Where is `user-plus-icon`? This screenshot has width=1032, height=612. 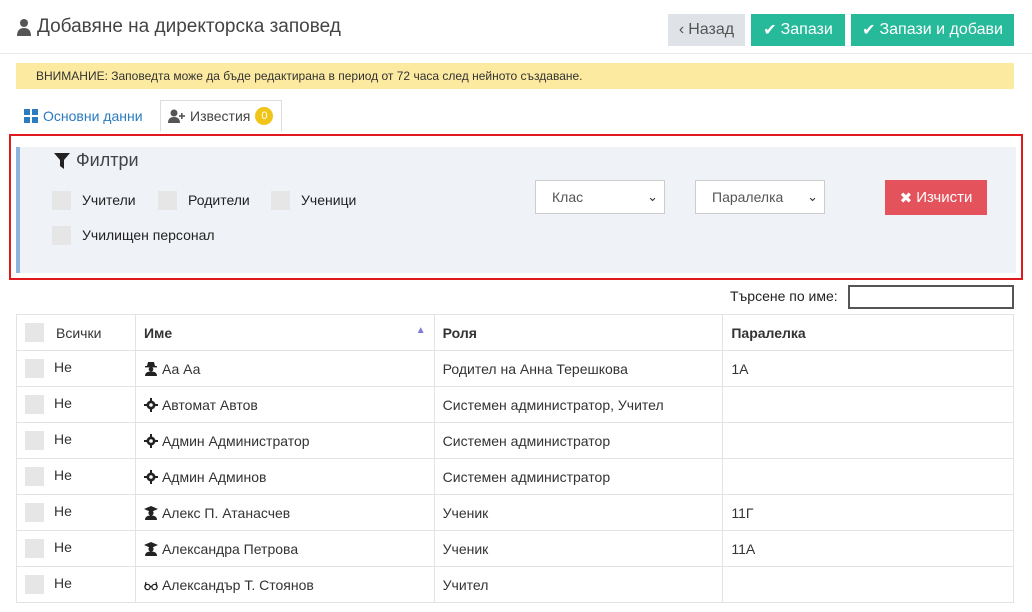 user-plus-icon is located at coordinates (176, 116).